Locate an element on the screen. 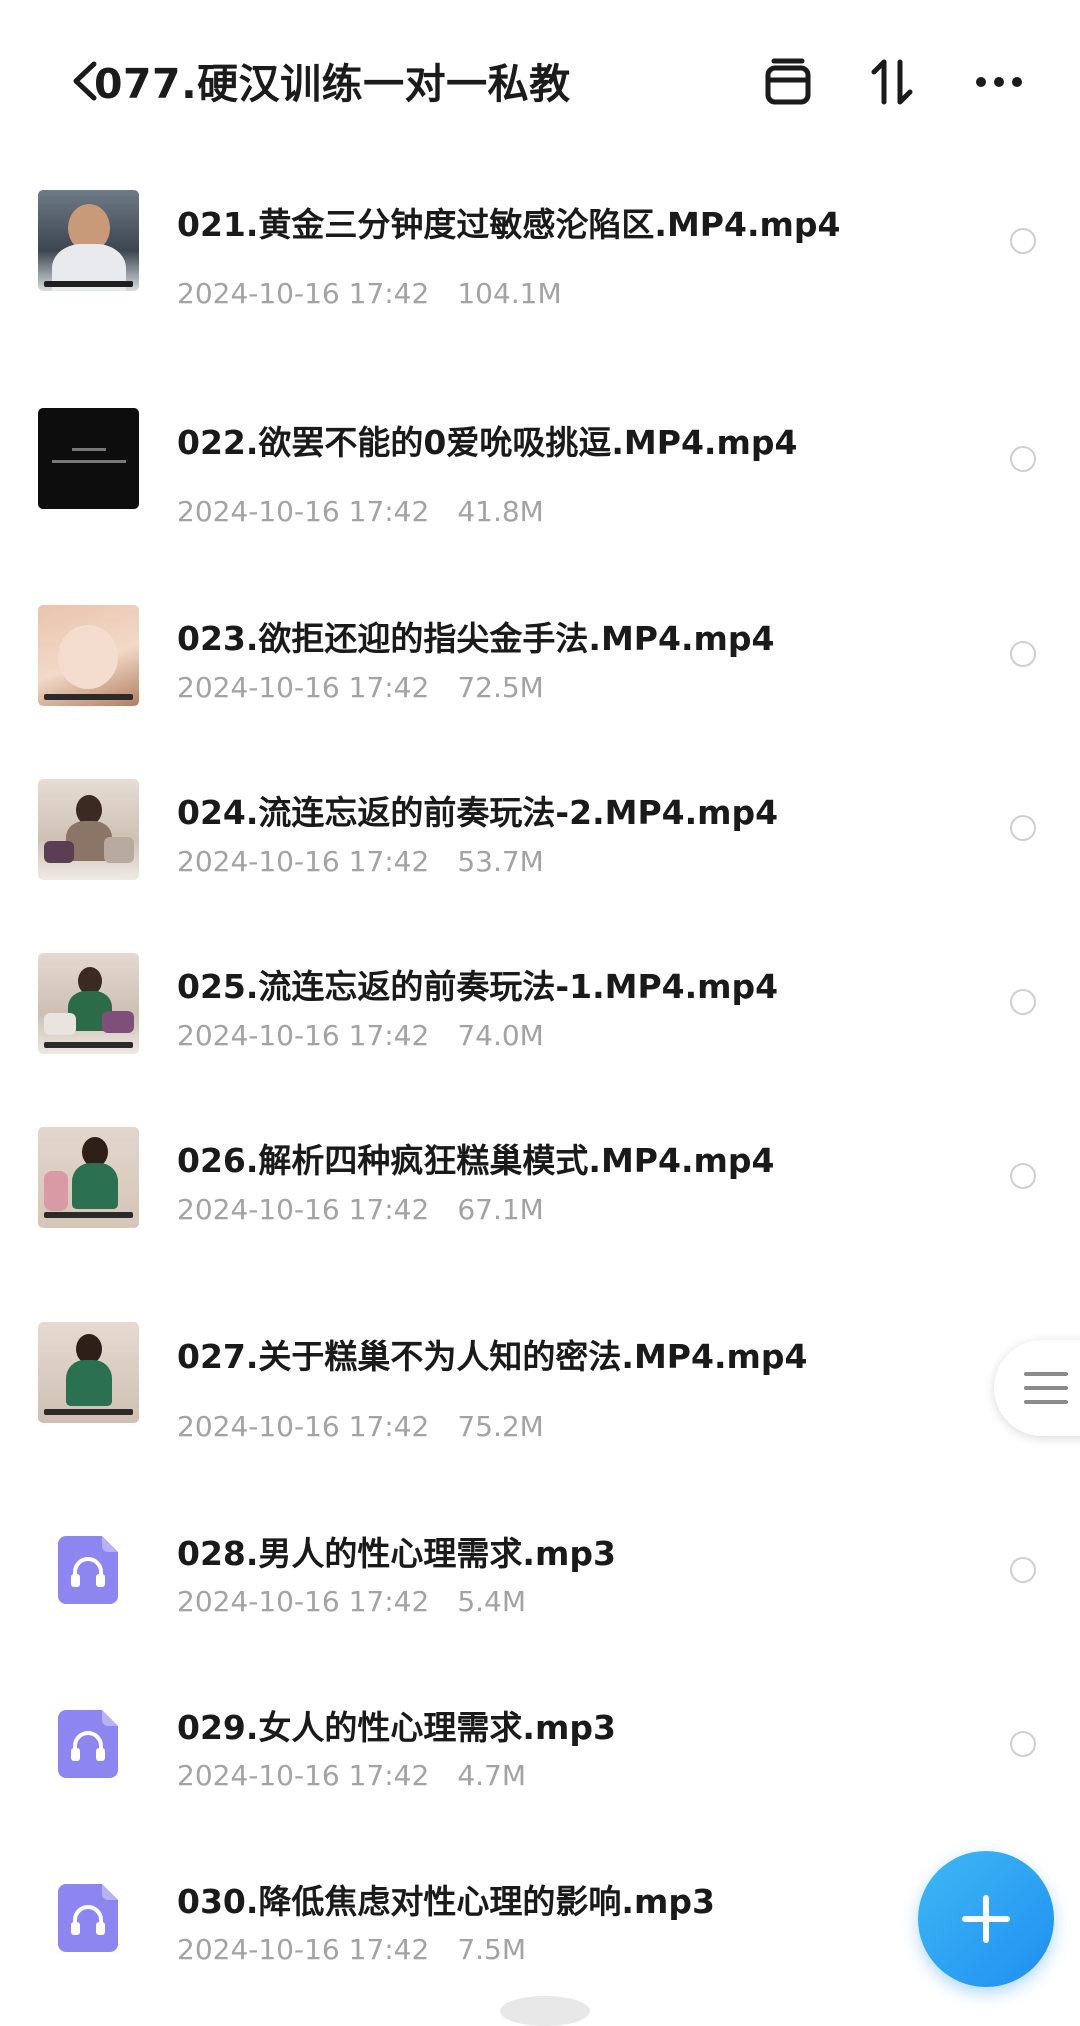  file-name: 028.男人的性心理需求.mp3 is located at coordinates (396, 1553).